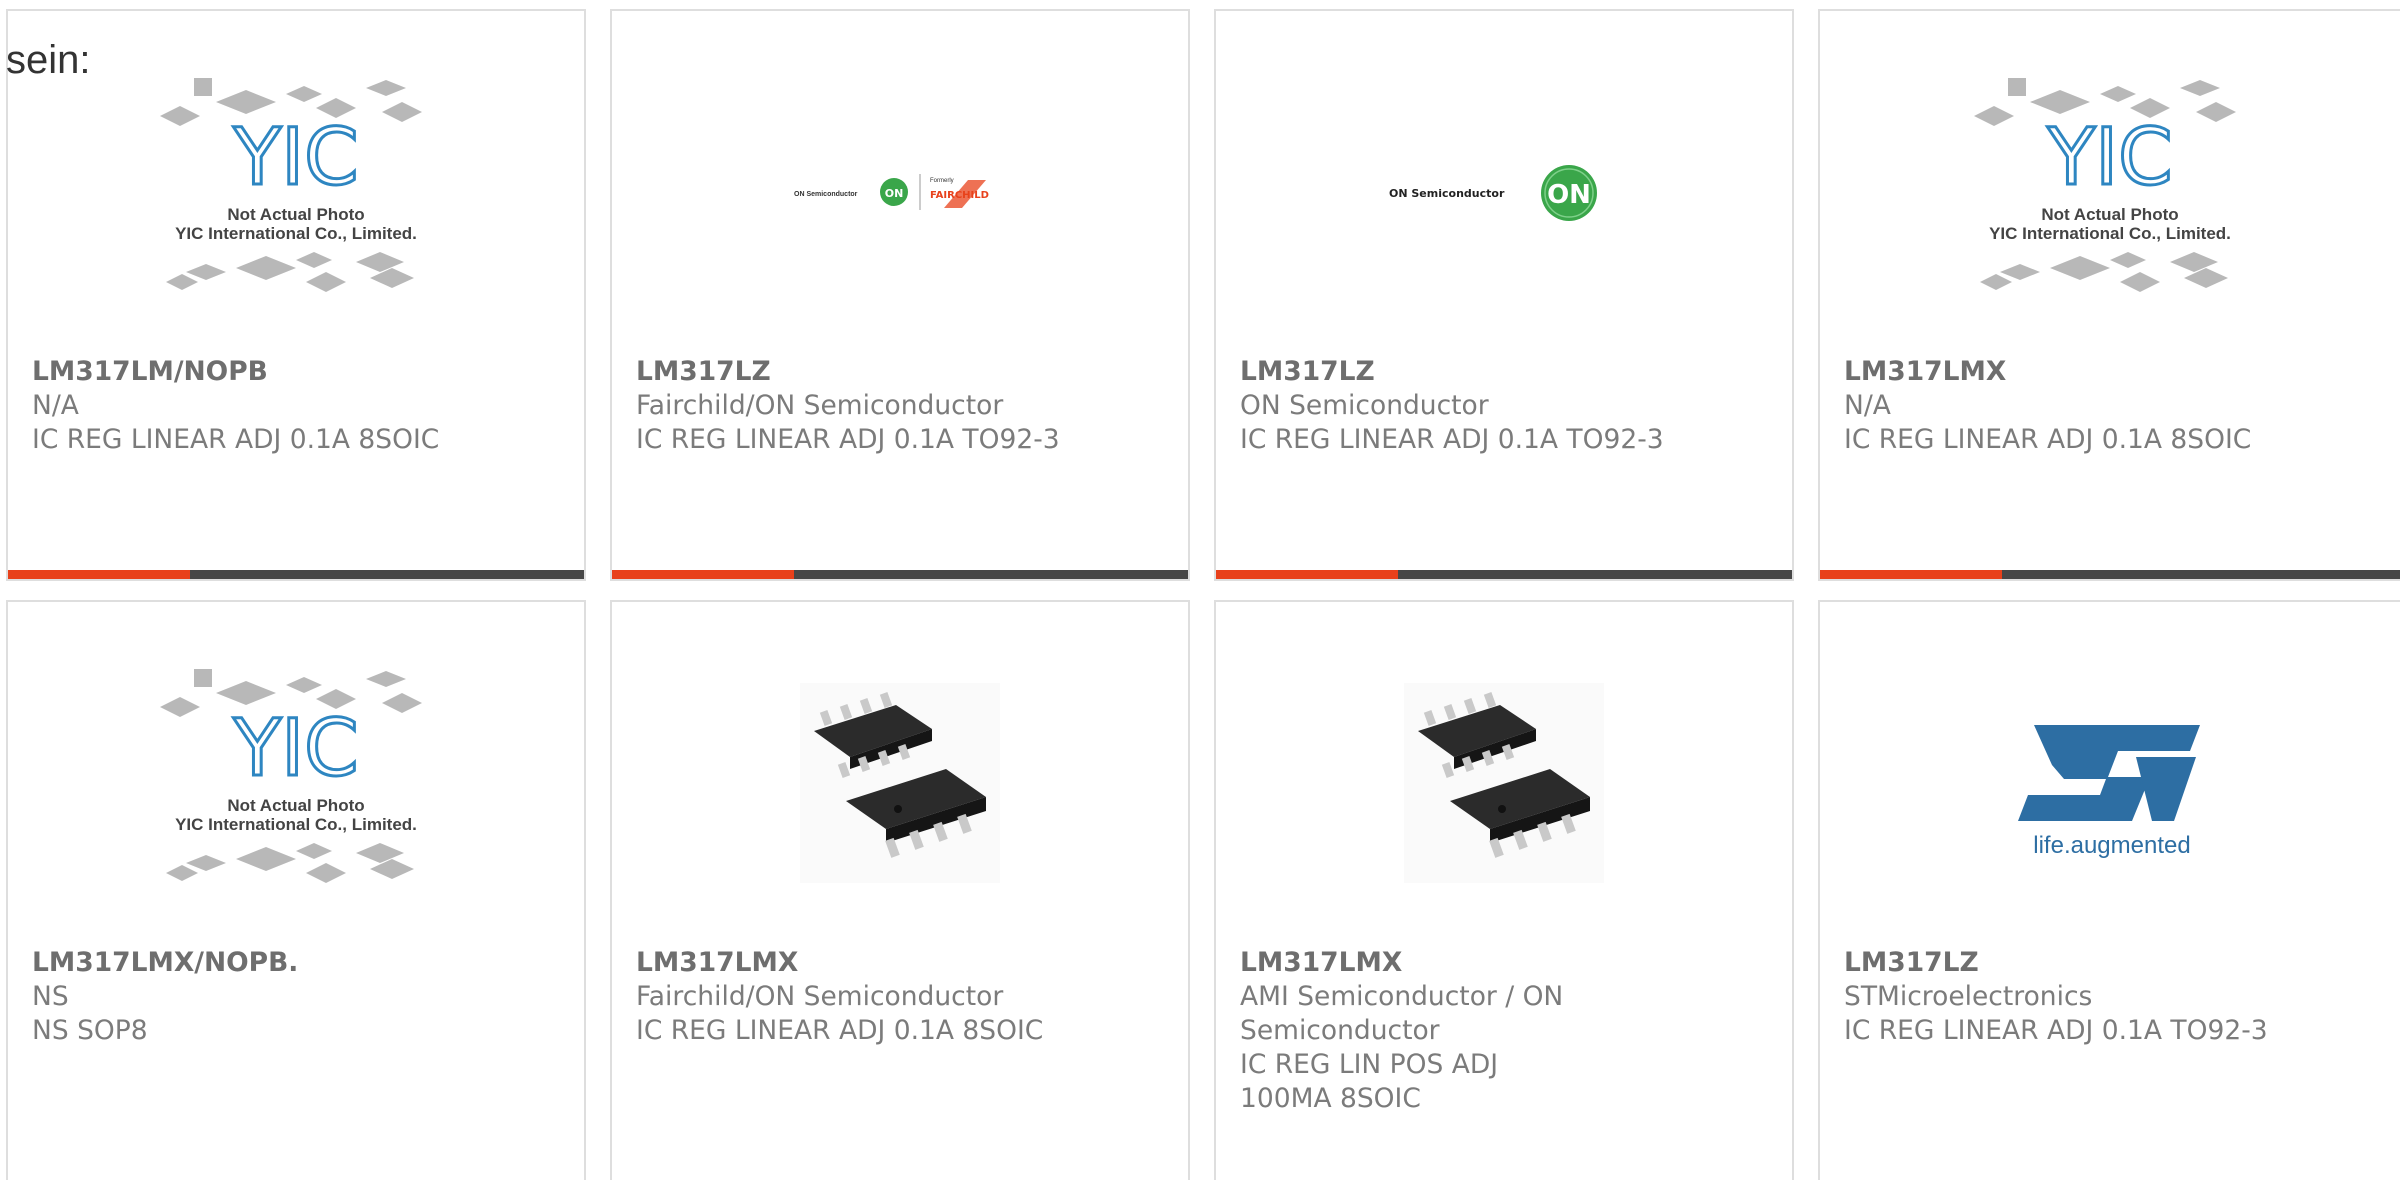  What do you see at coordinates (2109, 792) in the screenshot?
I see `st-logo: life.augmented` at bounding box center [2109, 792].